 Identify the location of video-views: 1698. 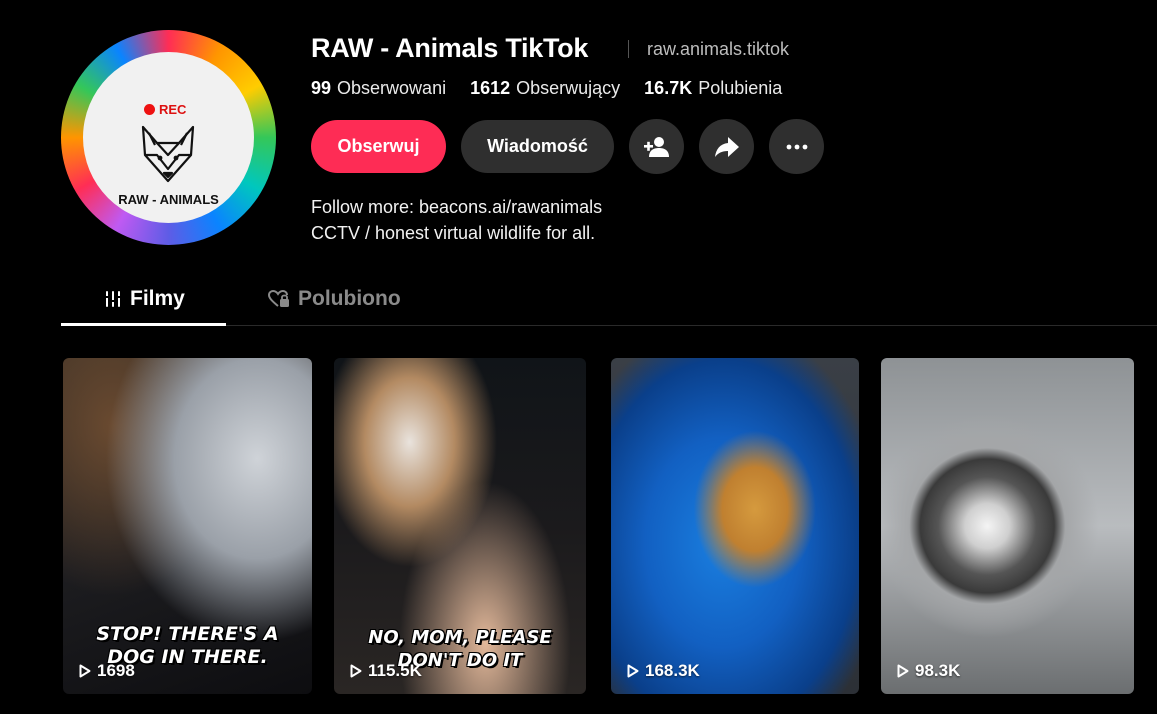
(107, 671).